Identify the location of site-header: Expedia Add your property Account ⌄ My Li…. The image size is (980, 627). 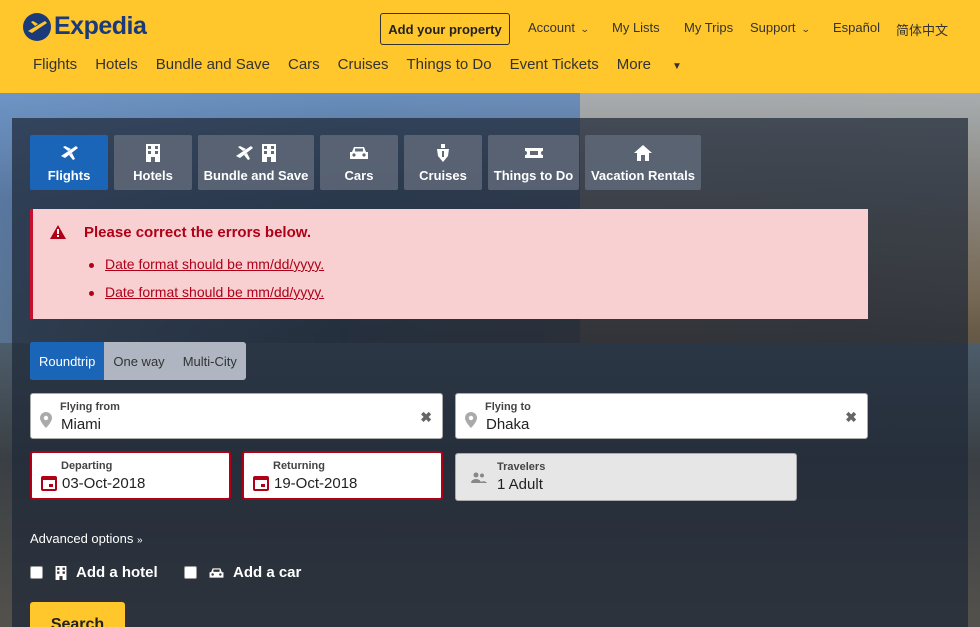
(490, 46).